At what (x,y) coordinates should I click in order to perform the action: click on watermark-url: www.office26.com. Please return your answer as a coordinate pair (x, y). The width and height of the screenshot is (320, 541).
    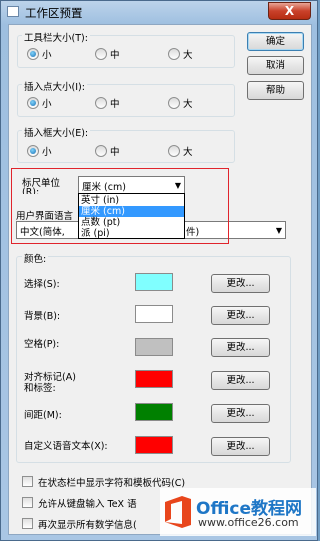
    Looking at the image, I should click on (248, 522).